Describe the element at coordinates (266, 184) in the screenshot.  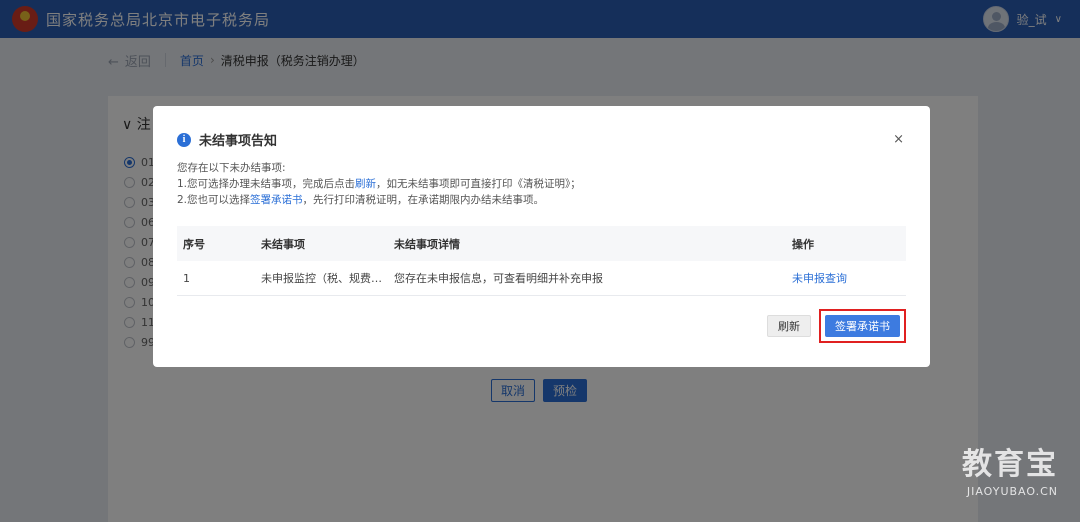
I see `notice-text: 1.您可选择办理未结事项，完成后点击` at that location.